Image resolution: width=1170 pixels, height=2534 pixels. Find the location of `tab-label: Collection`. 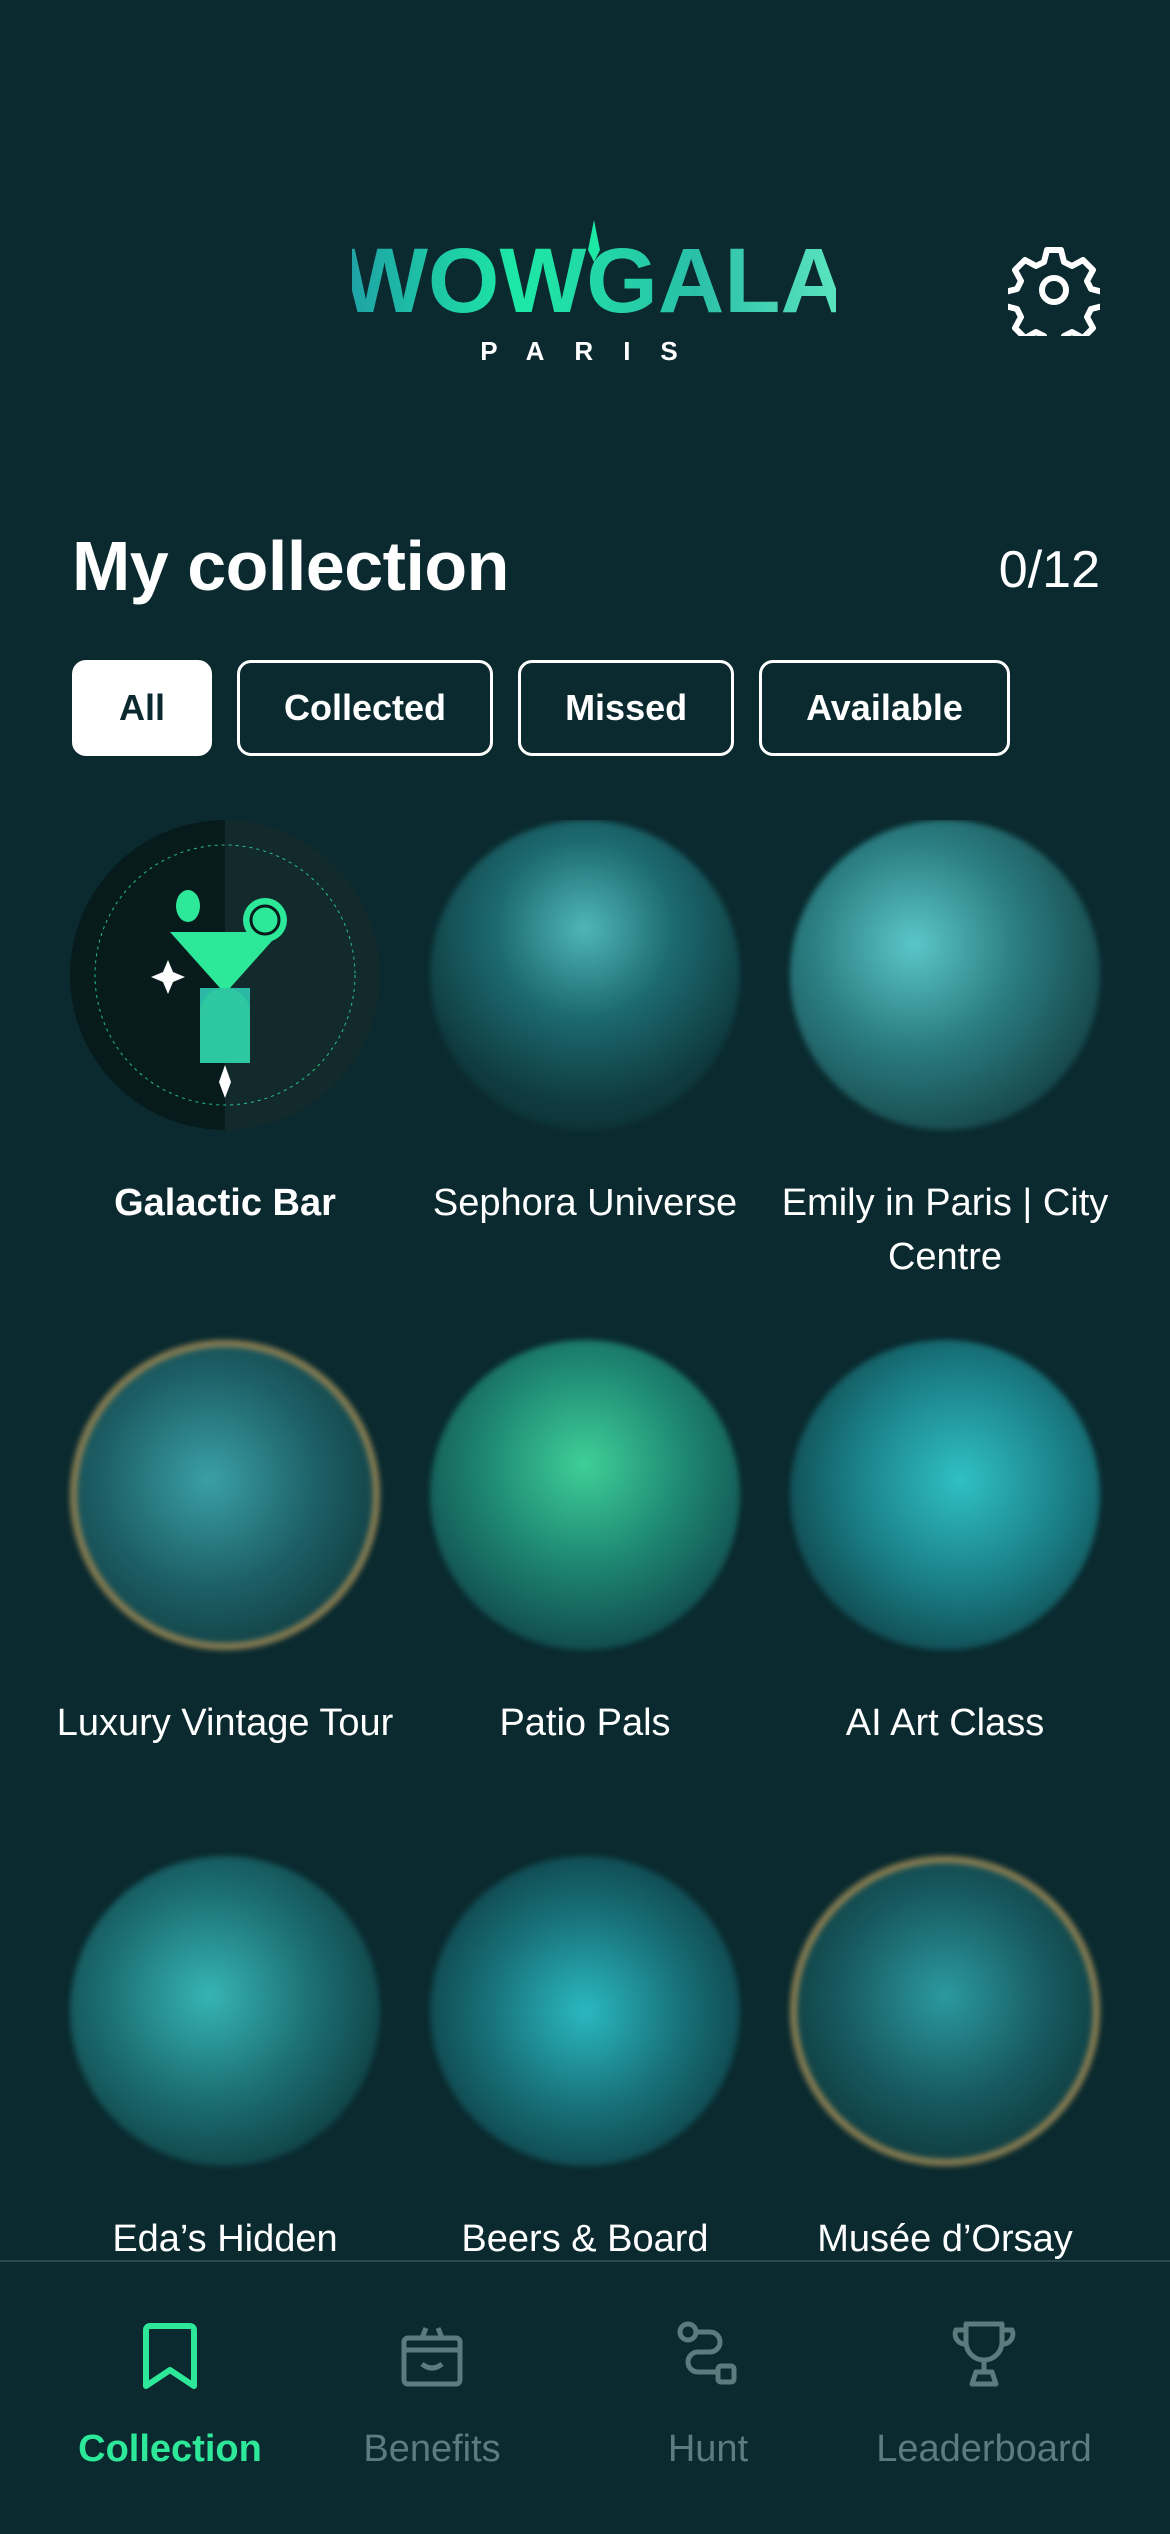

tab-label: Collection is located at coordinates (170, 2449).